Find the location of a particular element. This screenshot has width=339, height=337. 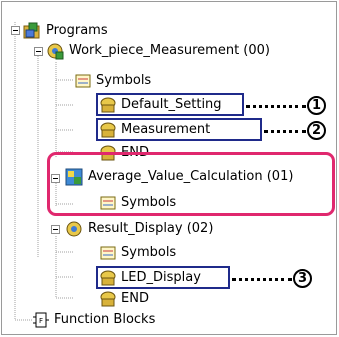

callout-3-leader is located at coordinates (262, 281).